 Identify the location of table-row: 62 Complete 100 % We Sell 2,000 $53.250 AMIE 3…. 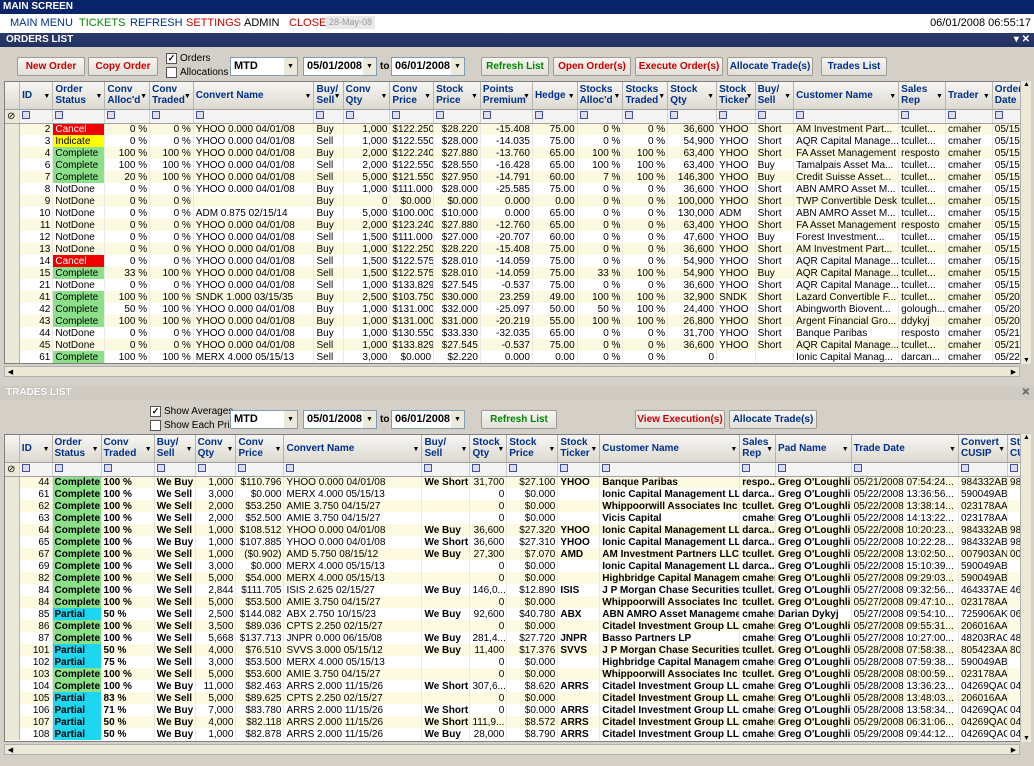
(513, 506).